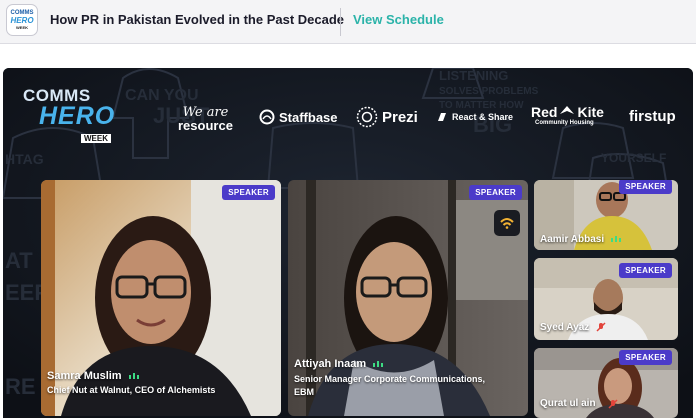 The height and width of the screenshot is (418, 696). What do you see at coordinates (473, 75) in the screenshot?
I see `svg-text: LISTENING` at bounding box center [473, 75].